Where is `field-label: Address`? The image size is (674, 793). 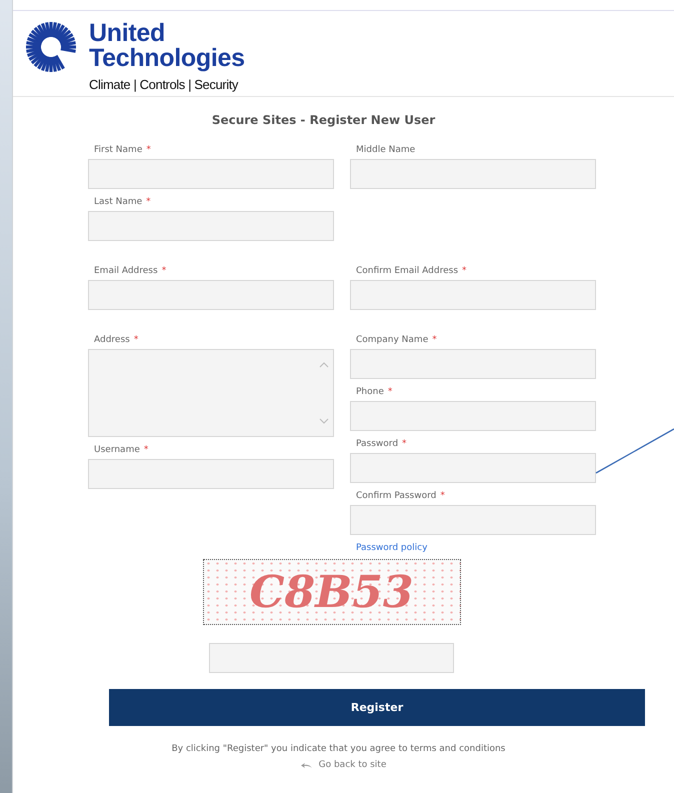
field-label: Address is located at coordinates (112, 340).